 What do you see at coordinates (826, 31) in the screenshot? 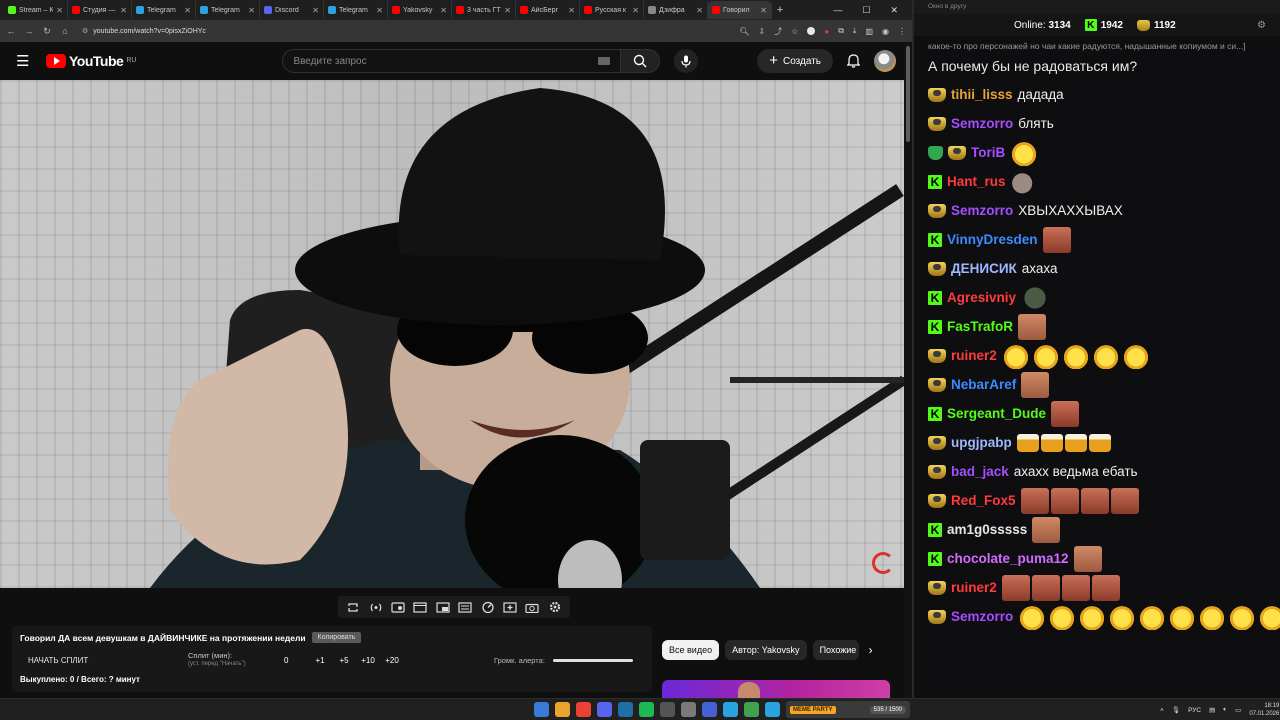
I see `extension-icon: ●` at bounding box center [826, 31].